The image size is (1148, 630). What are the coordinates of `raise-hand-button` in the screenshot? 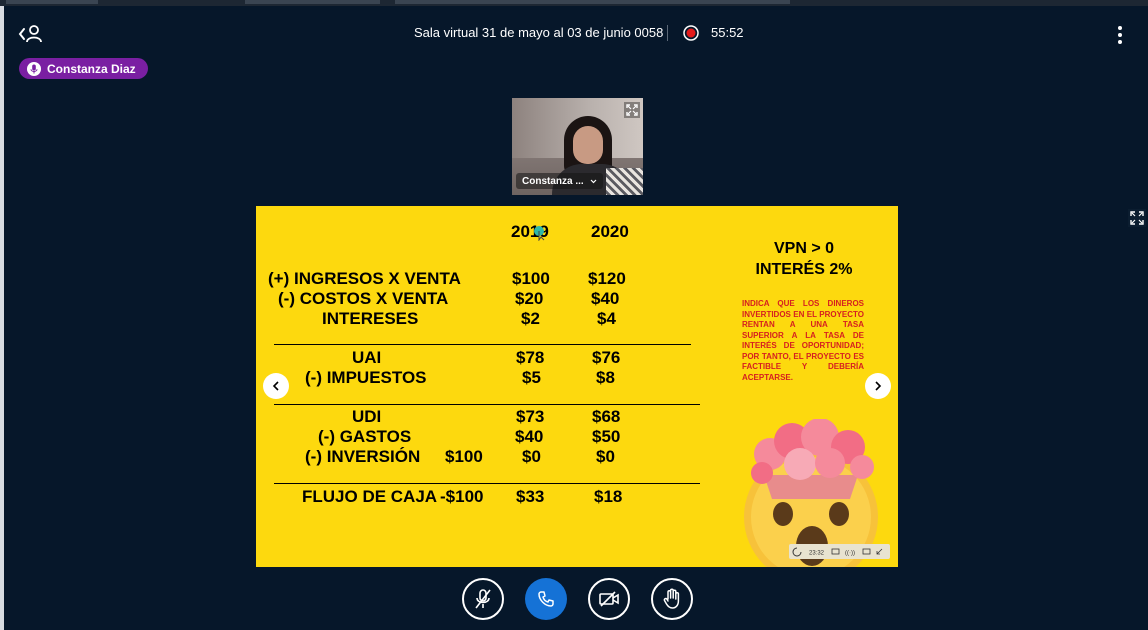 It's located at (672, 599).